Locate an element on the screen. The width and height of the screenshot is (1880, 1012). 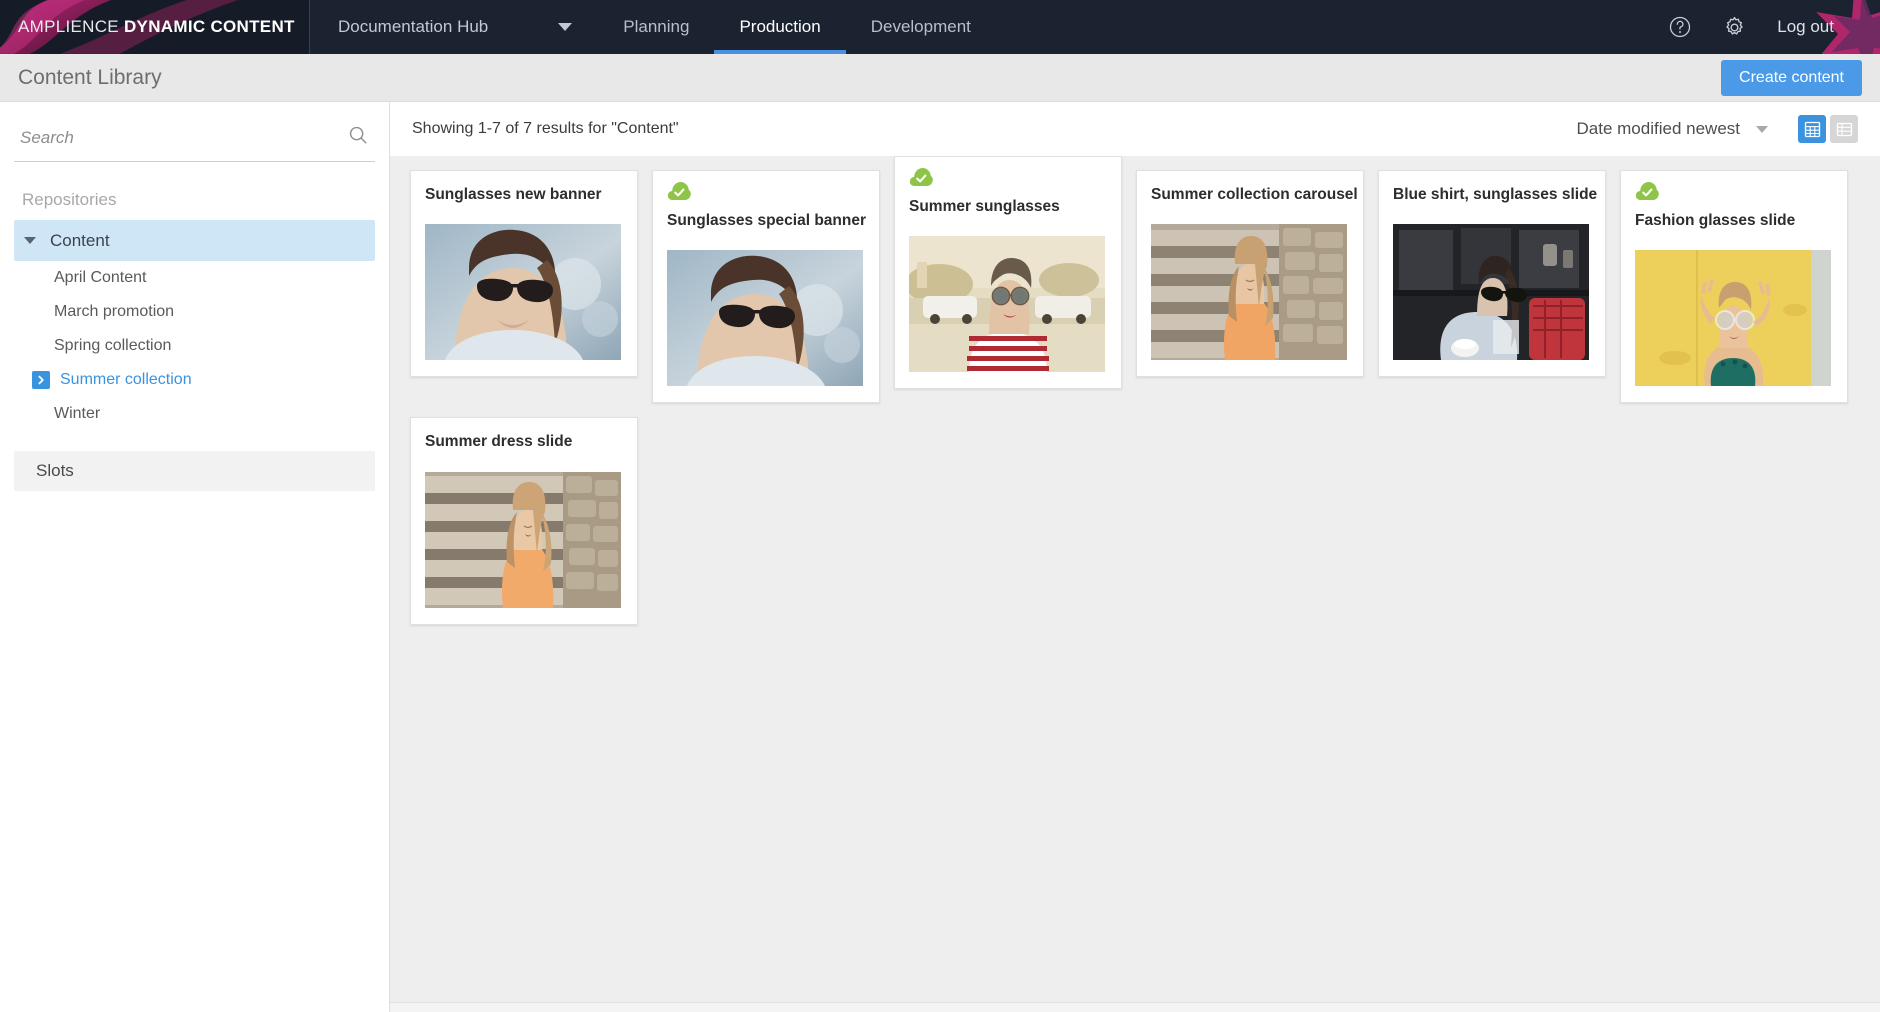
content-card: Sunglasses special banner is located at coordinates (766, 287).